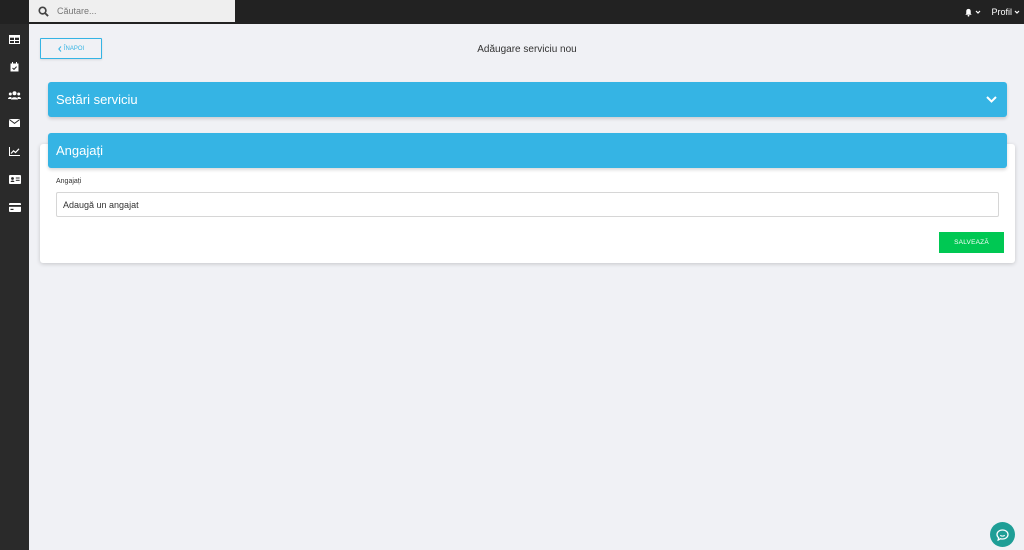  I want to click on envelope-icon, so click(14, 123).